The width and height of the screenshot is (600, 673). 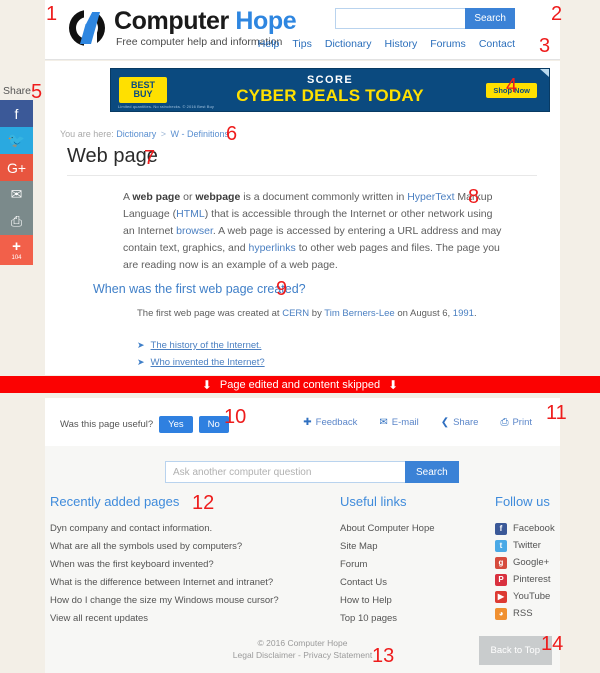 What do you see at coordinates (532, 596) in the screenshot?
I see `follow-label-youtube: YouTube` at bounding box center [532, 596].